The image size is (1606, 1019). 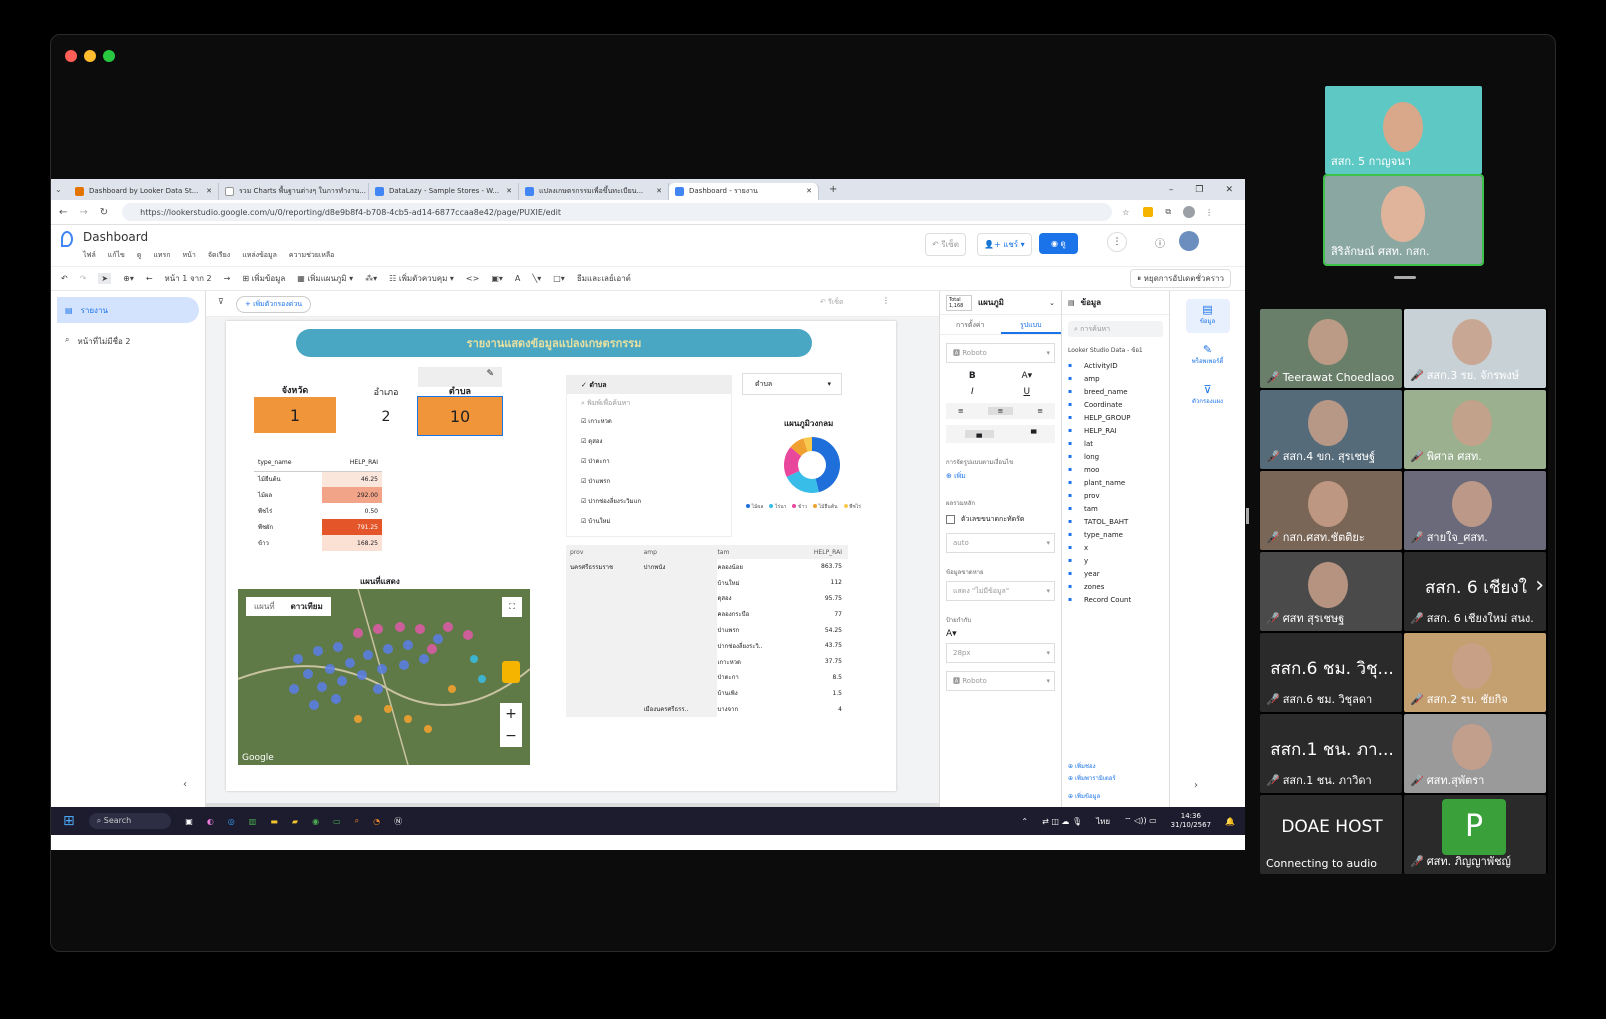 What do you see at coordinates (1230, 821) in the screenshot?
I see `notification-icon: 🔔` at bounding box center [1230, 821].